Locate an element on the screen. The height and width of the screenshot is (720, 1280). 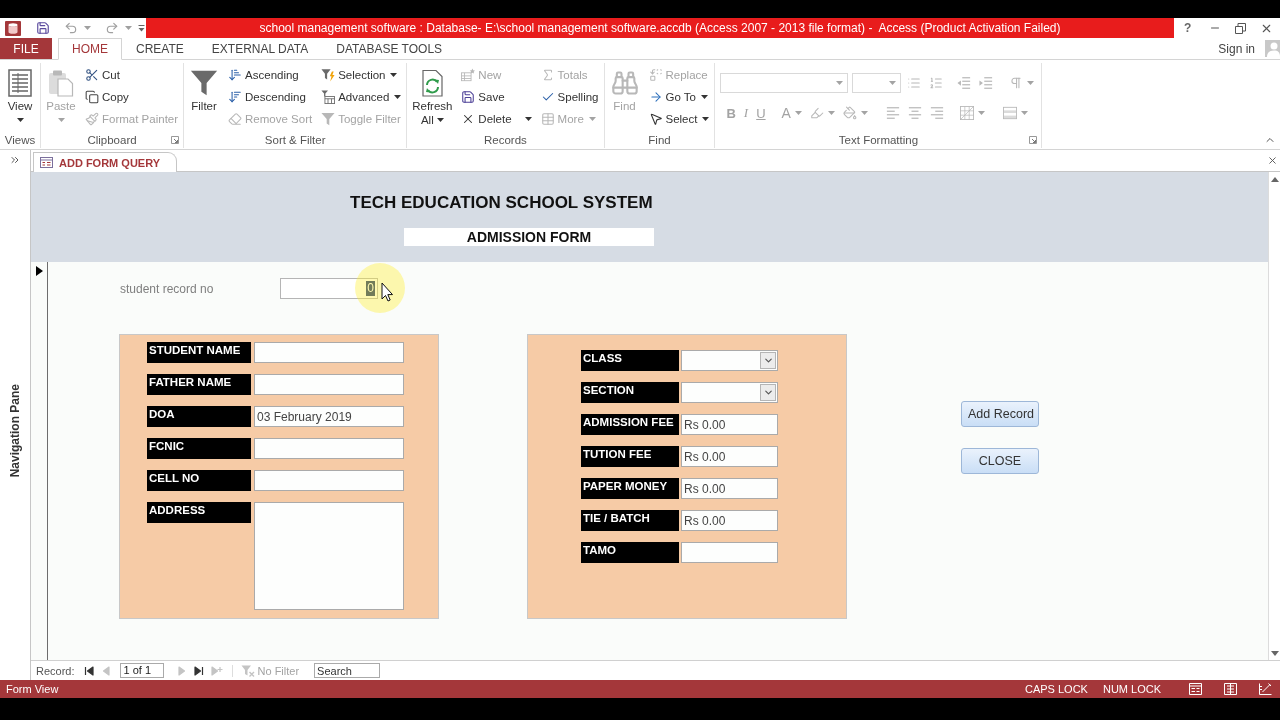
restore-icon is located at coordinates (1240, 28).